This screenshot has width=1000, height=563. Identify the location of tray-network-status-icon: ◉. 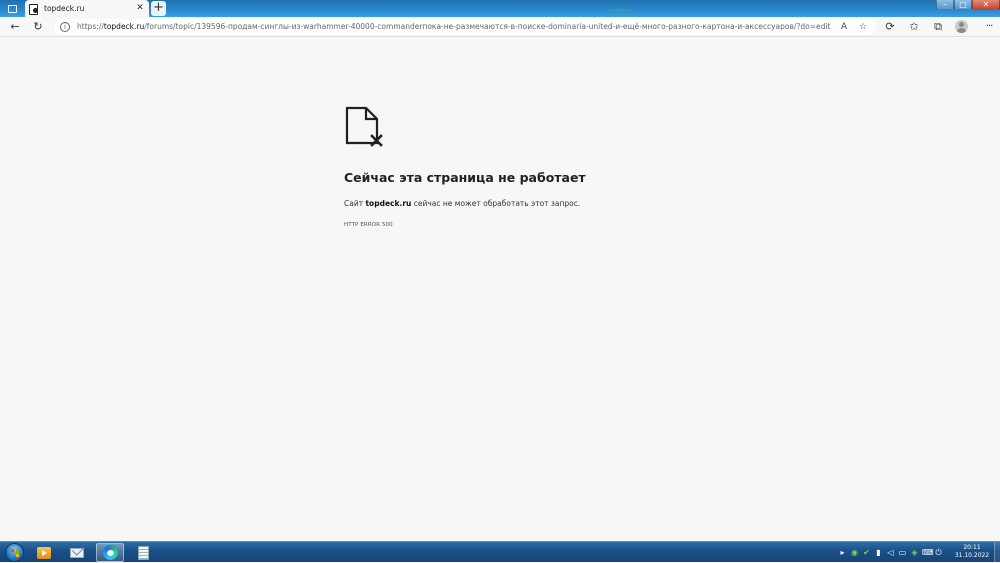
(854, 552).